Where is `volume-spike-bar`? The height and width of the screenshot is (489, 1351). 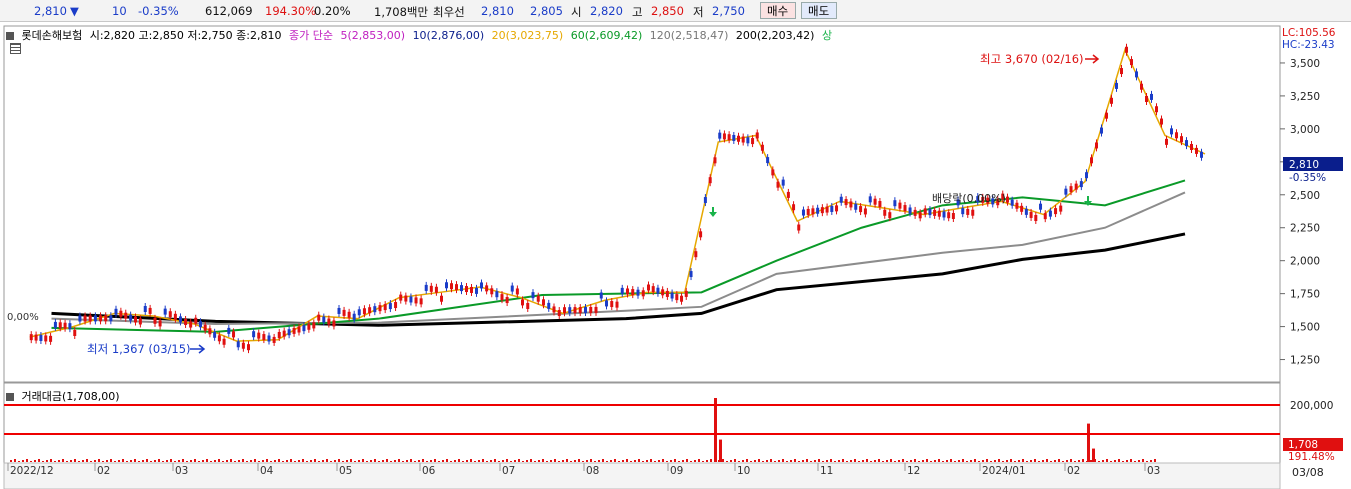
volume-spike-bar is located at coordinates (720, 450).